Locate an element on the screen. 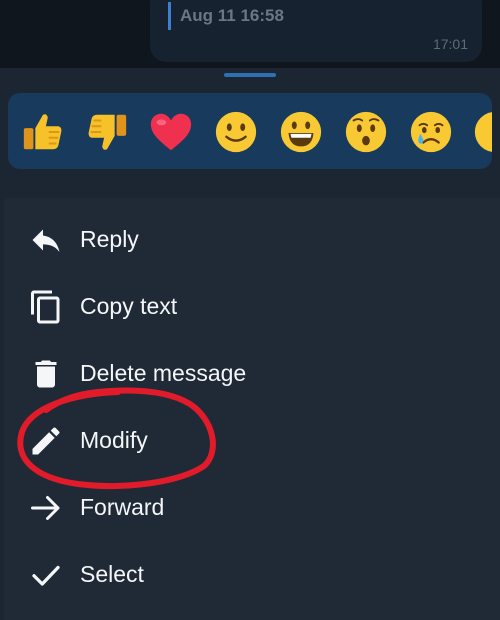 The image size is (500, 620). sheet-handle is located at coordinates (250, 75).